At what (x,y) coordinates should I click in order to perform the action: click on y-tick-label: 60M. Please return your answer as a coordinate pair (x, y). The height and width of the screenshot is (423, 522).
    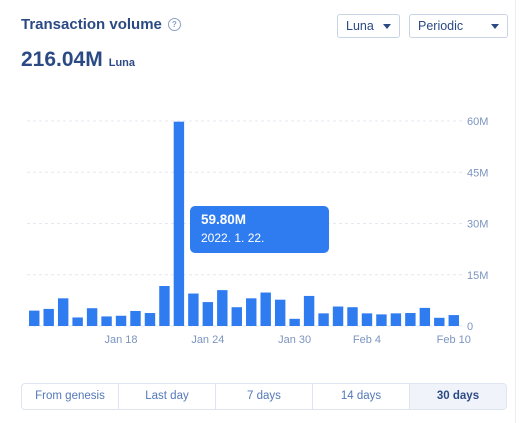
    Looking at the image, I should click on (477, 122).